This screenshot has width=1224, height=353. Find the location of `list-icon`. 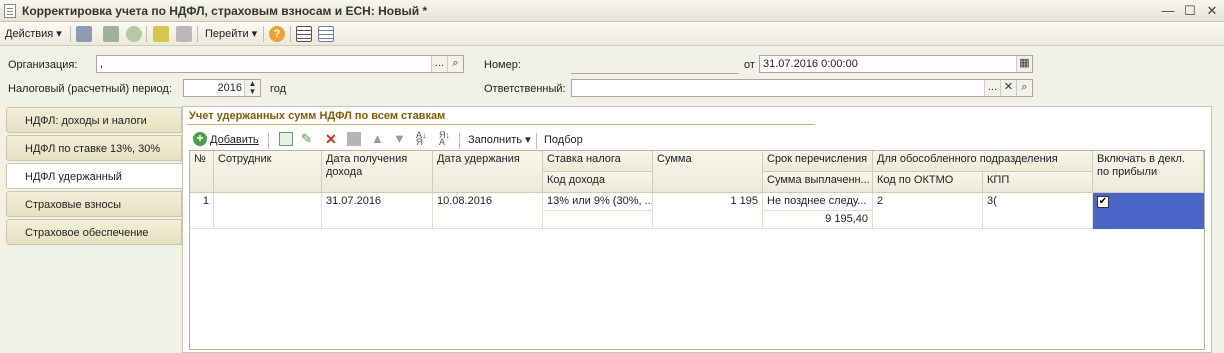

list-icon is located at coordinates (304, 34).